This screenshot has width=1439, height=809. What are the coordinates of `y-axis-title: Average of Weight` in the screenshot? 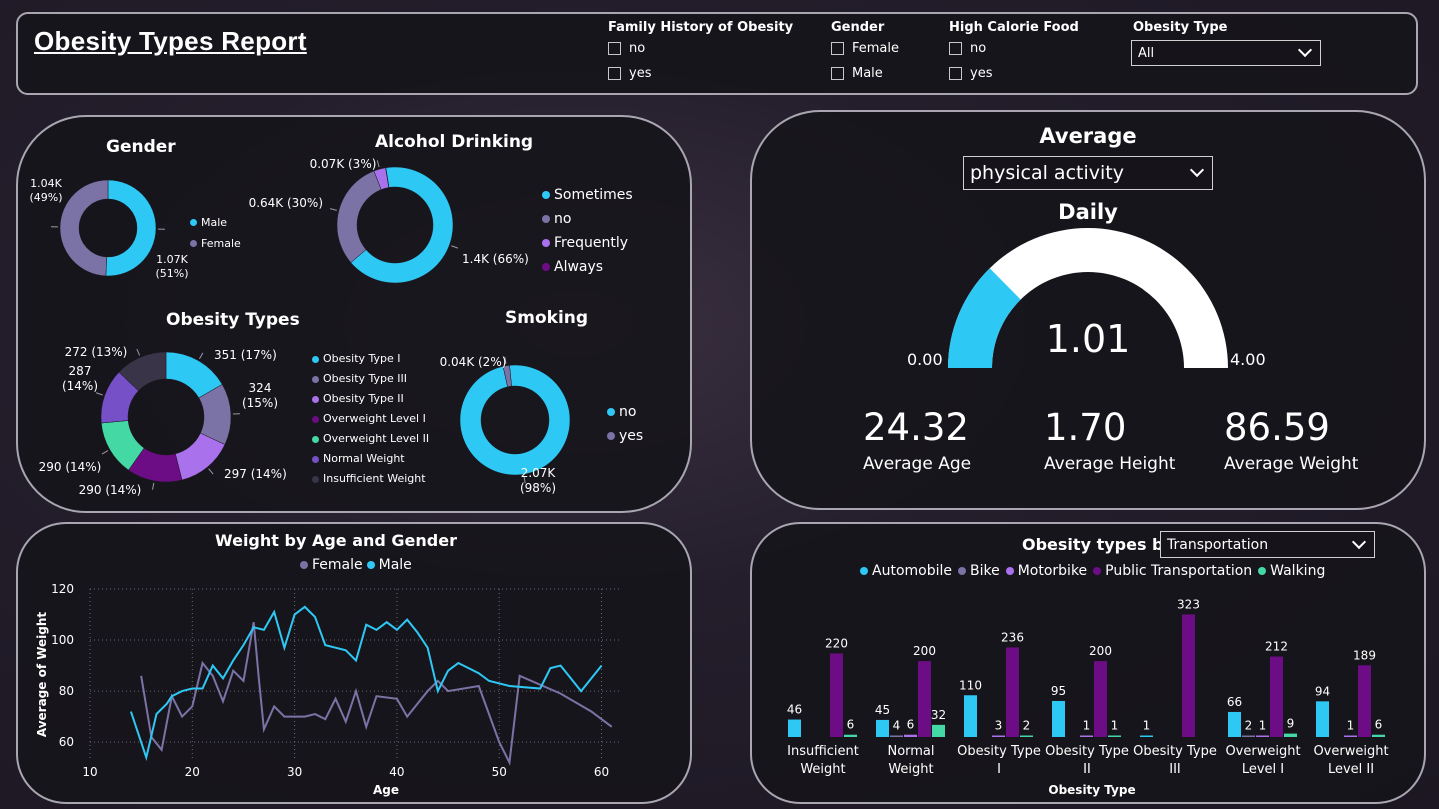 It's located at (42, 675).